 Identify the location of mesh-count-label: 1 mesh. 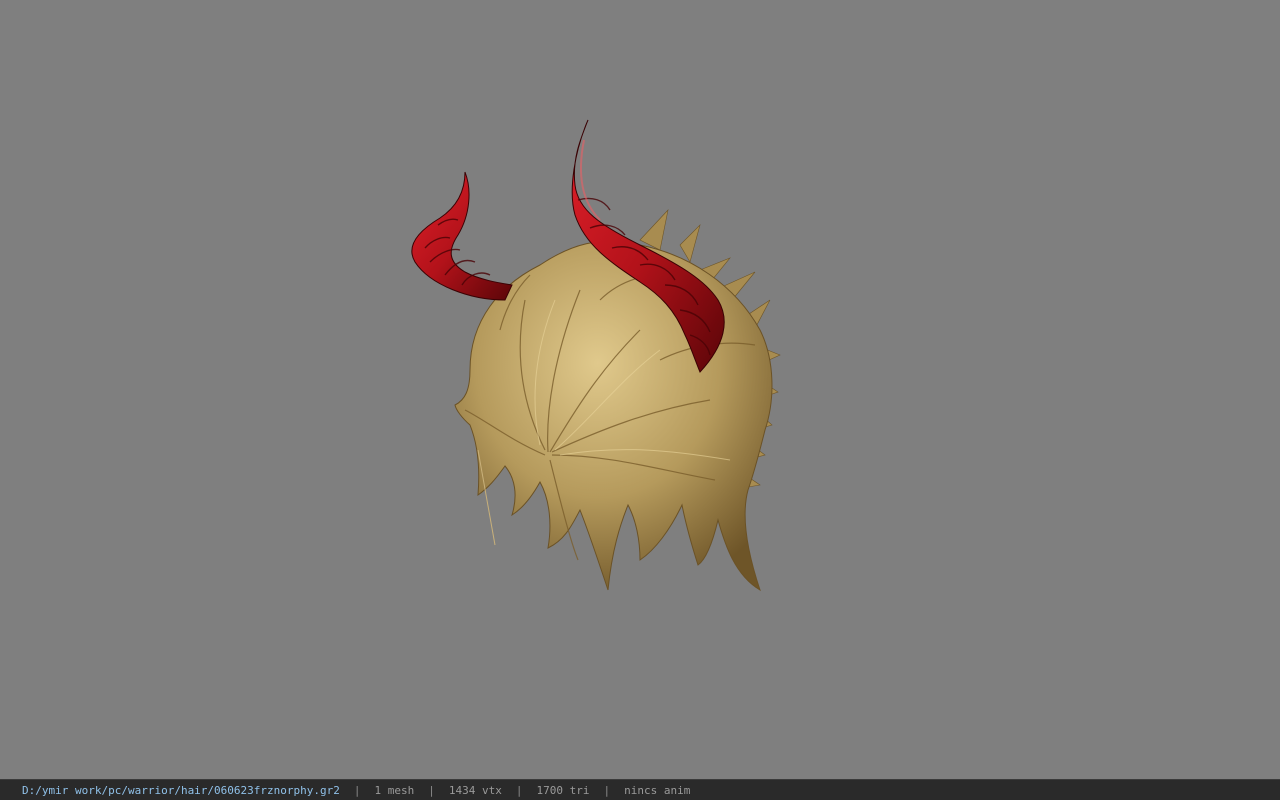
(394, 790).